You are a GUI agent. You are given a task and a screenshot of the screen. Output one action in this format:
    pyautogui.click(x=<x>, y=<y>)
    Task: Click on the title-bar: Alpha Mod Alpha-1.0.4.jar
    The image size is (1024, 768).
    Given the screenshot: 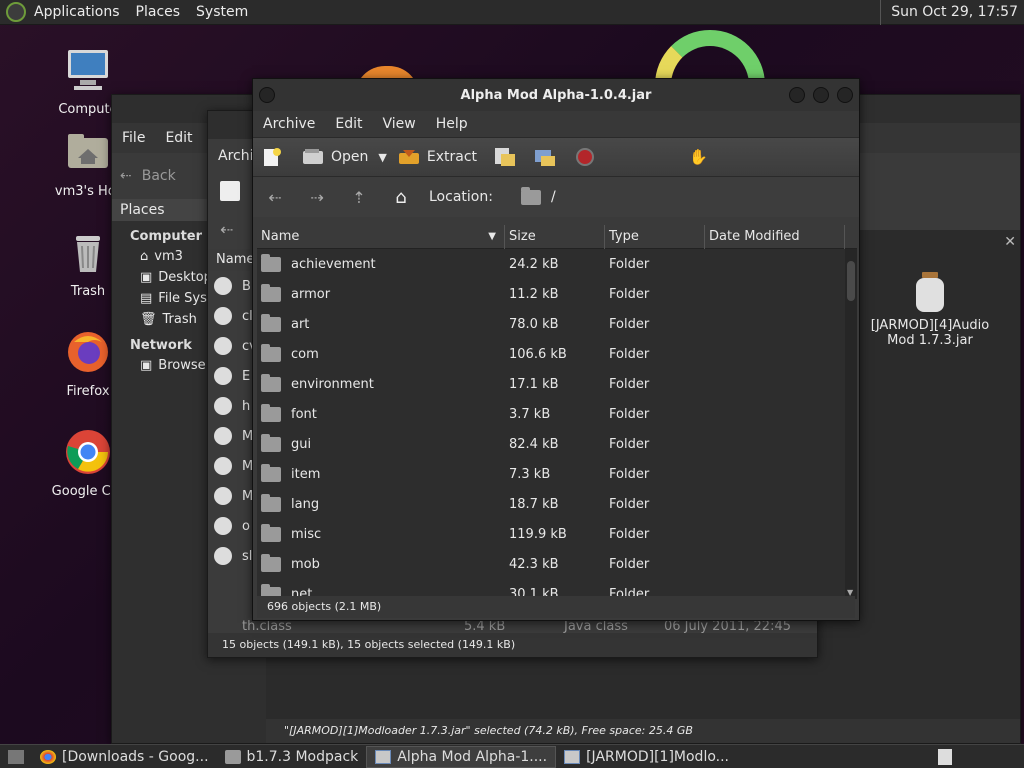 What is the action you would take?
    pyautogui.click(x=556, y=95)
    